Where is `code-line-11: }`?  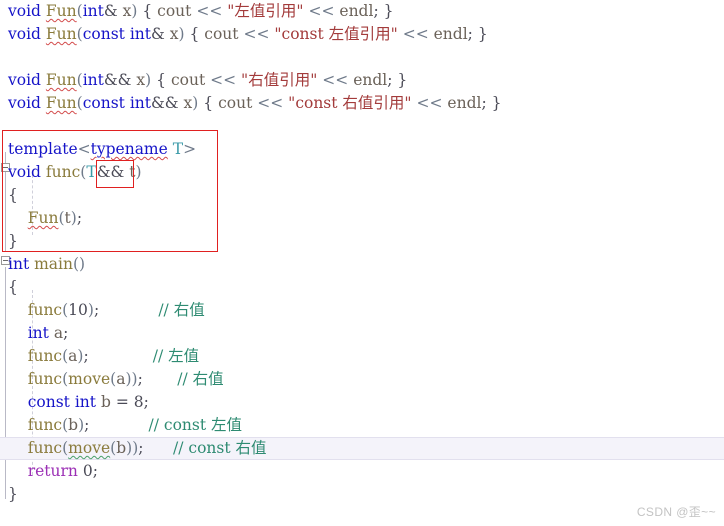 code-line-11: } is located at coordinates (362, 241).